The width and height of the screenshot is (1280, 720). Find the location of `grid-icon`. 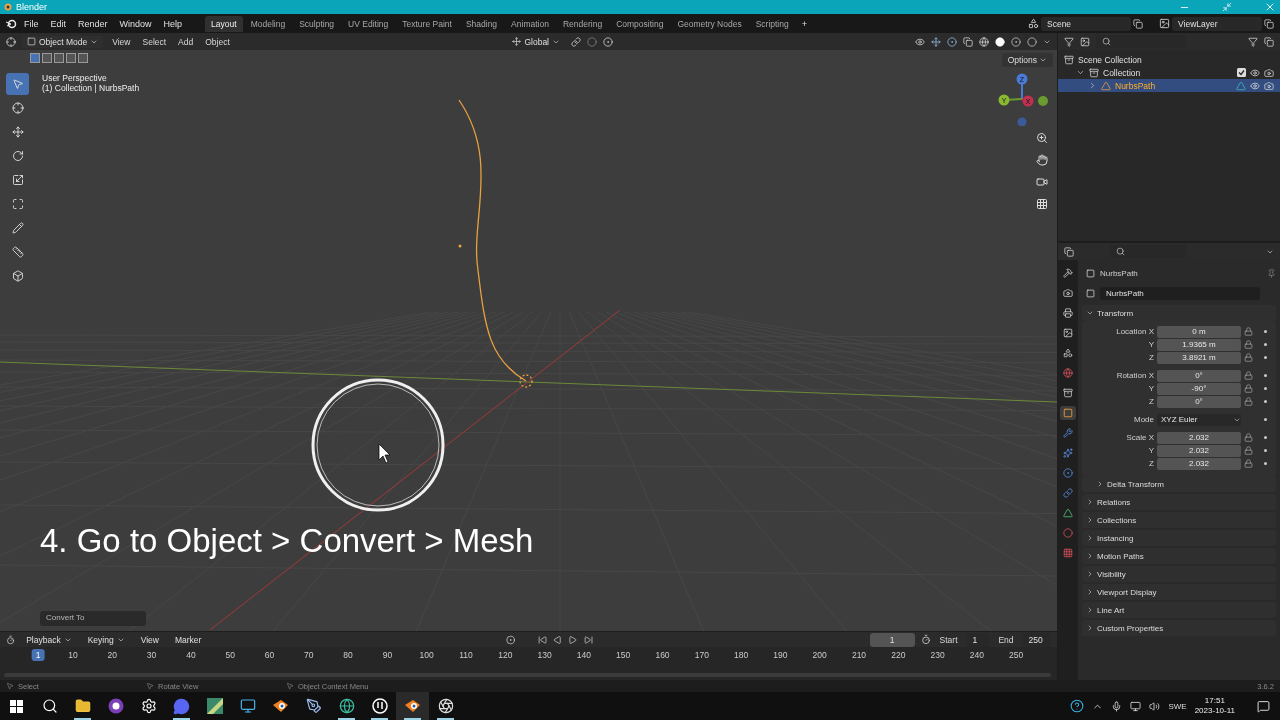

grid-icon is located at coordinates (16, 706).